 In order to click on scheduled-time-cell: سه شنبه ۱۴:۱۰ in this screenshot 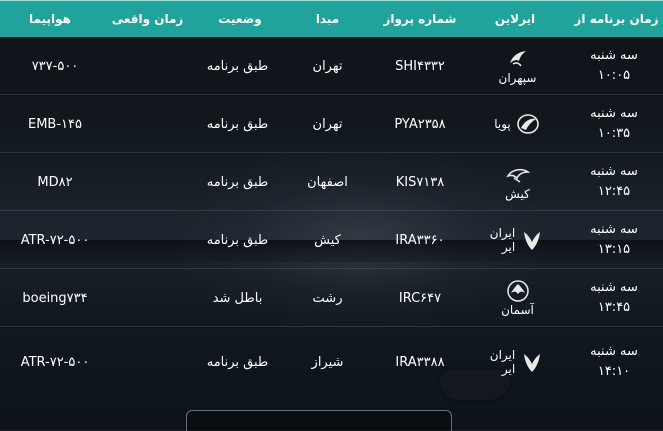, I will do `click(614, 362)`.